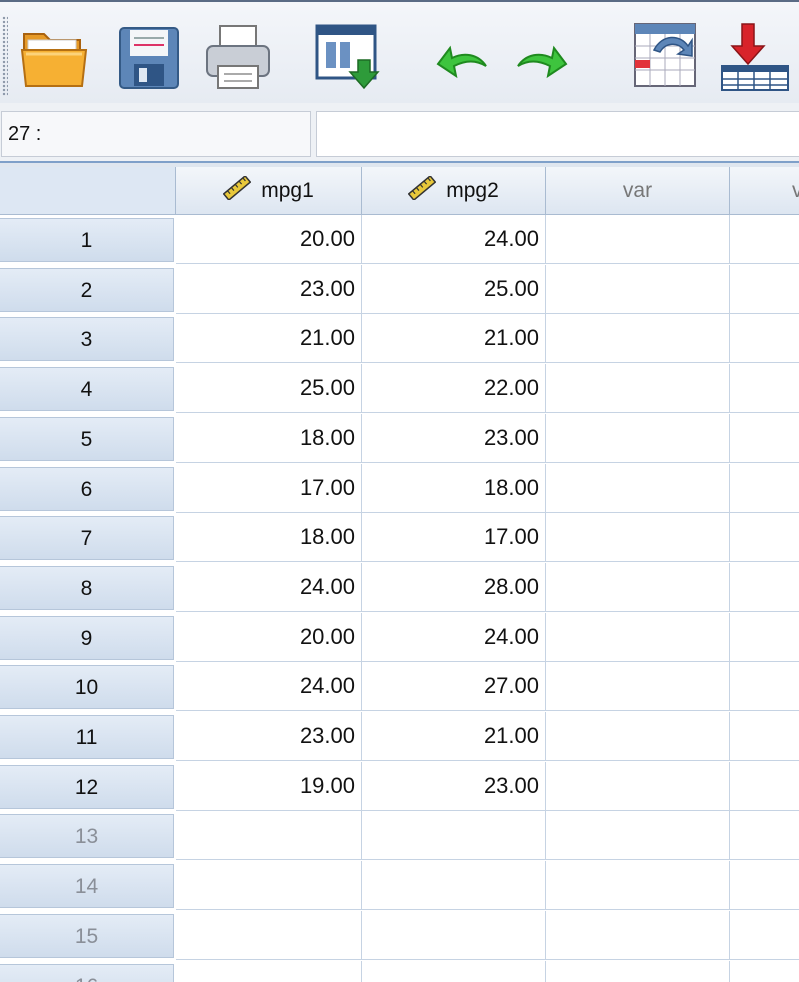 The height and width of the screenshot is (982, 799). Describe the element at coordinates (87, 538) in the screenshot. I see `row-header: 7` at that location.